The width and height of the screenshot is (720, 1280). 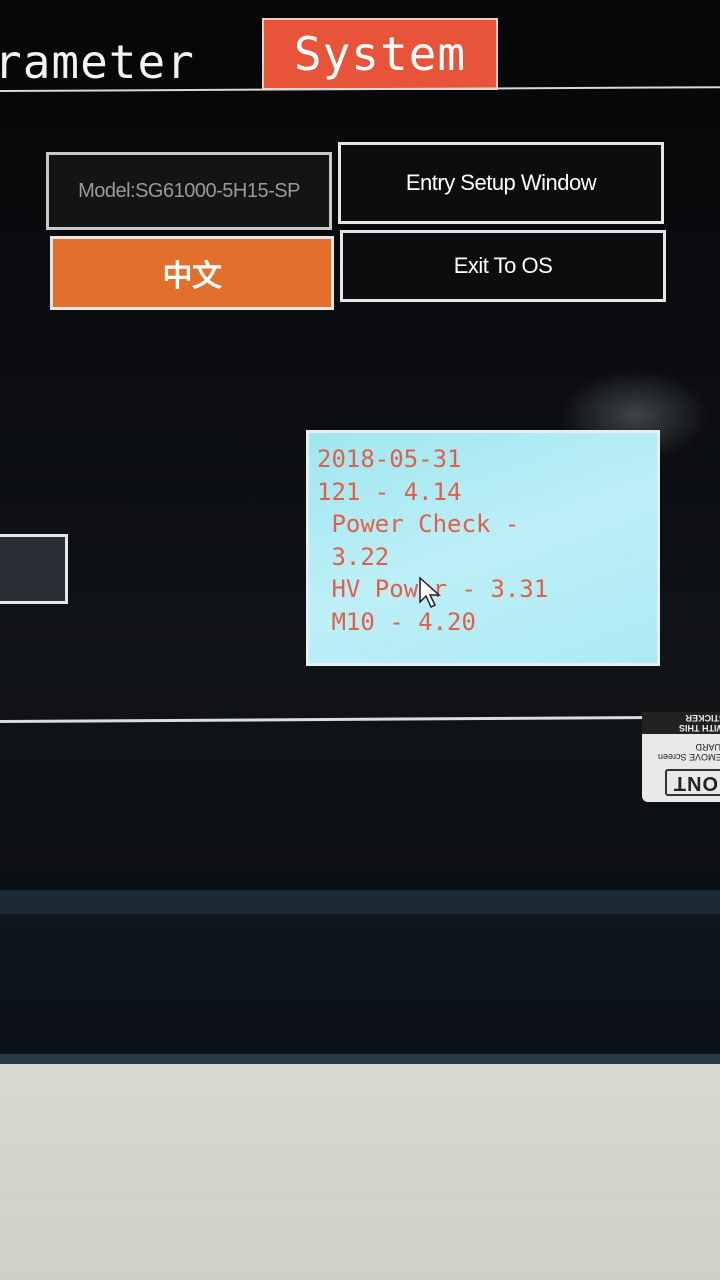 I want to click on monitor-bezel-top, so click(x=360, y=902).